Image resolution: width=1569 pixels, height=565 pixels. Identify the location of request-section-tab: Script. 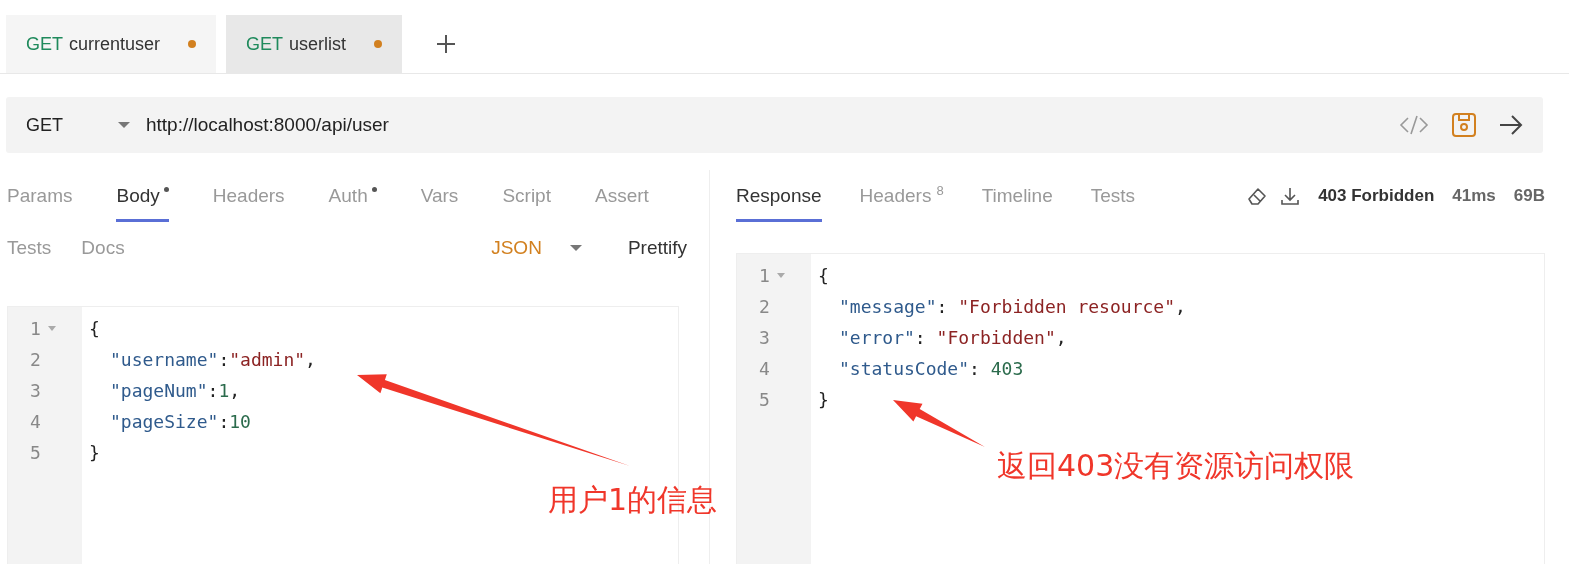
(526, 196).